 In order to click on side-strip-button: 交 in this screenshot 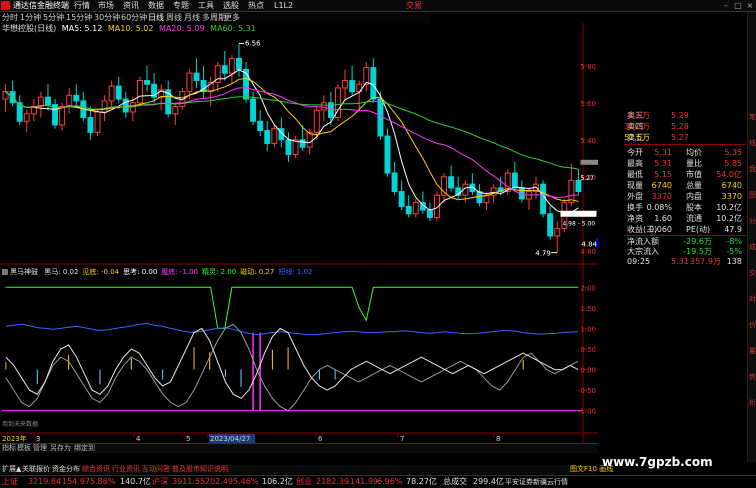, I will do `click(752, 273)`.